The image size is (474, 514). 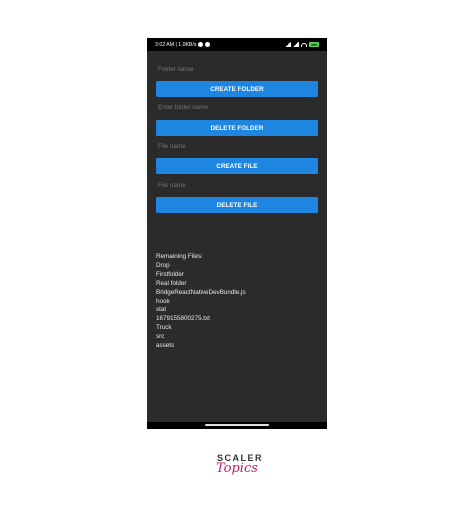 I want to click on create-file-name-input, so click(x=238, y=147).